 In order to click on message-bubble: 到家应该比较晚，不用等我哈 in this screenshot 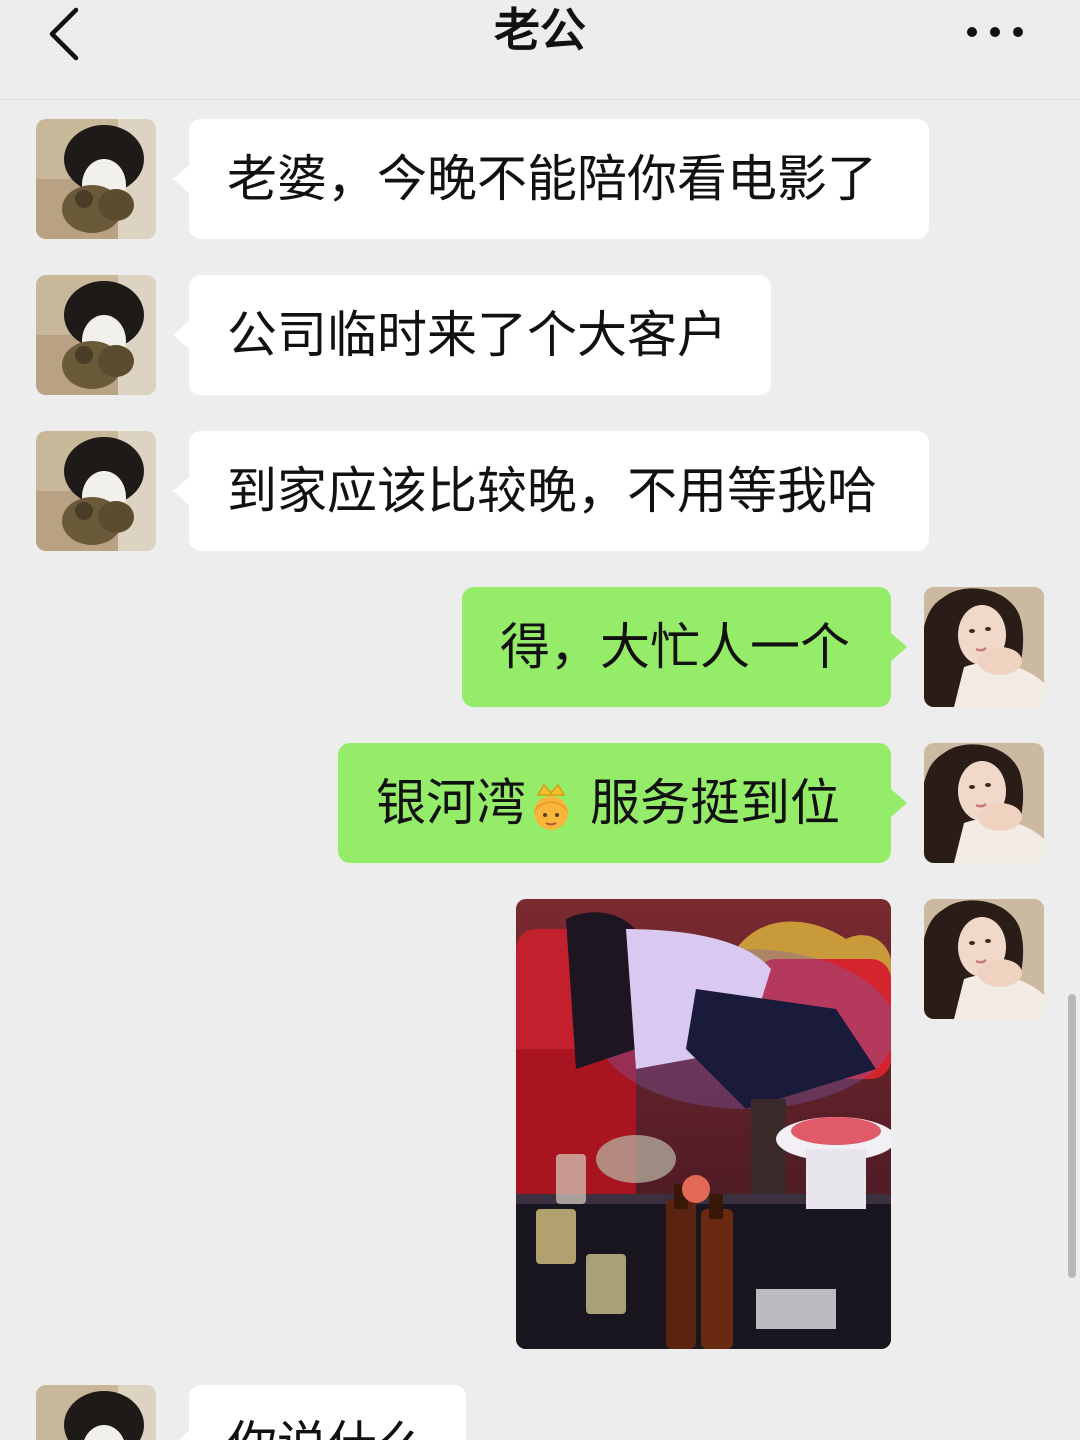, I will do `click(551, 491)`.